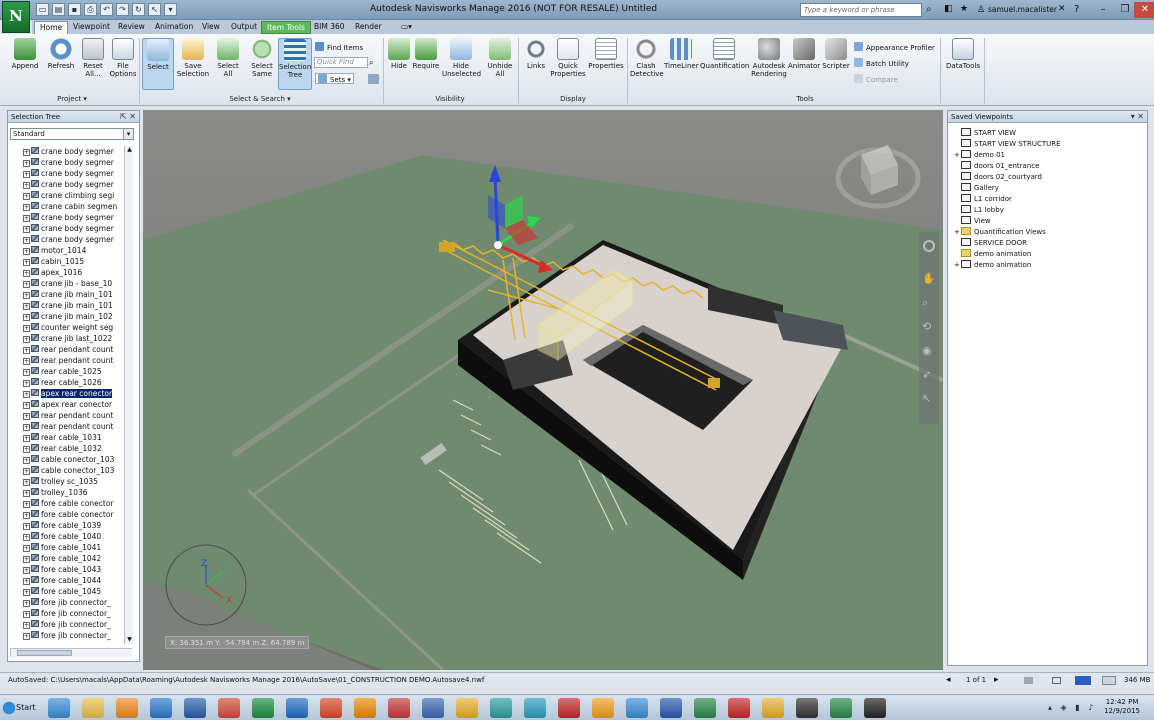 The image size is (1154, 720). Describe the element at coordinates (77, 514) in the screenshot. I see `tree-item: + fore cable conector` at that location.